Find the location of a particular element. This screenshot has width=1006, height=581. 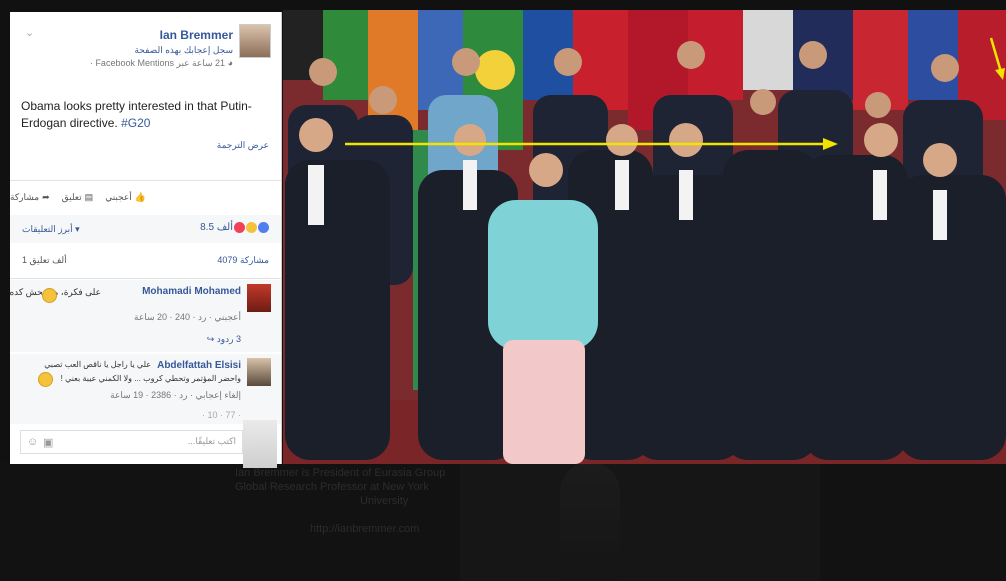

comment-button: ▤ تعليق is located at coordinates (78, 197).